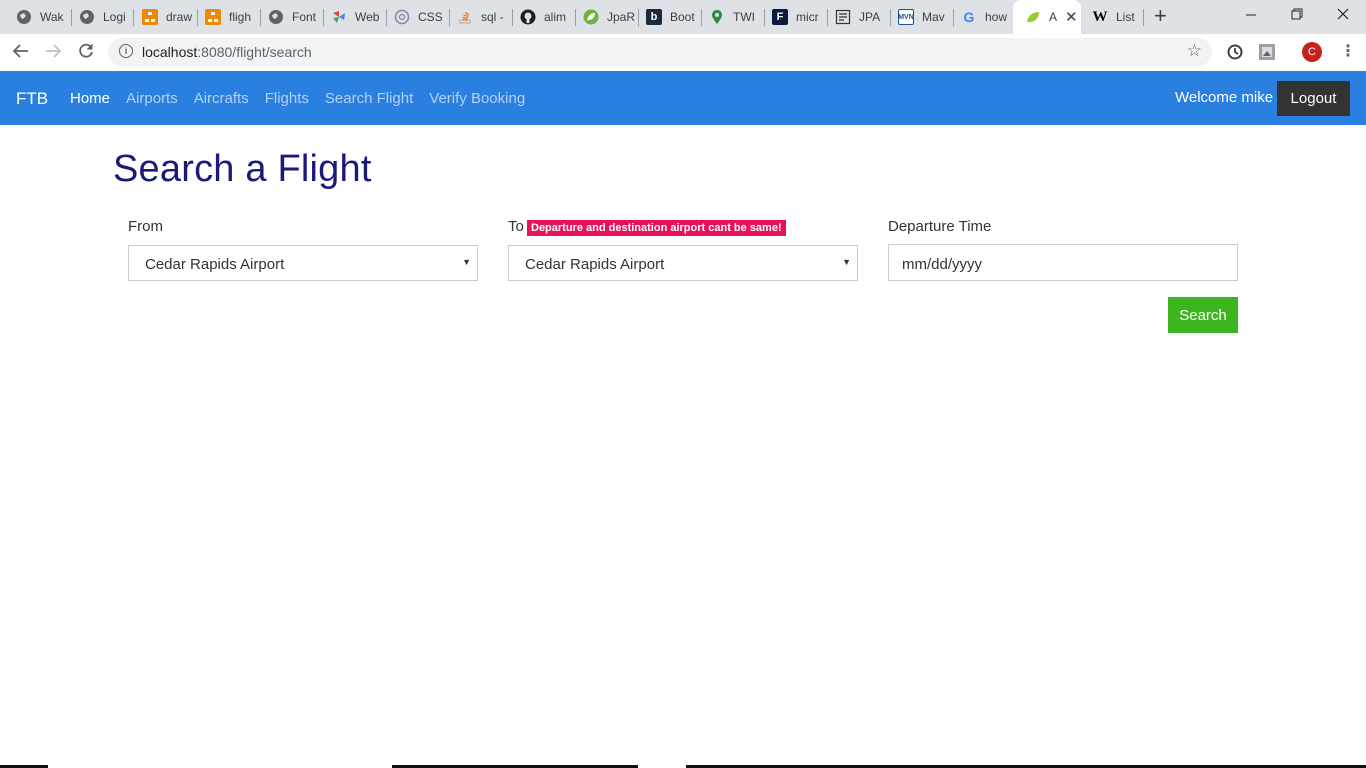 The height and width of the screenshot is (768, 1366). What do you see at coordinates (86, 53) in the screenshot?
I see `reload-icon` at bounding box center [86, 53].